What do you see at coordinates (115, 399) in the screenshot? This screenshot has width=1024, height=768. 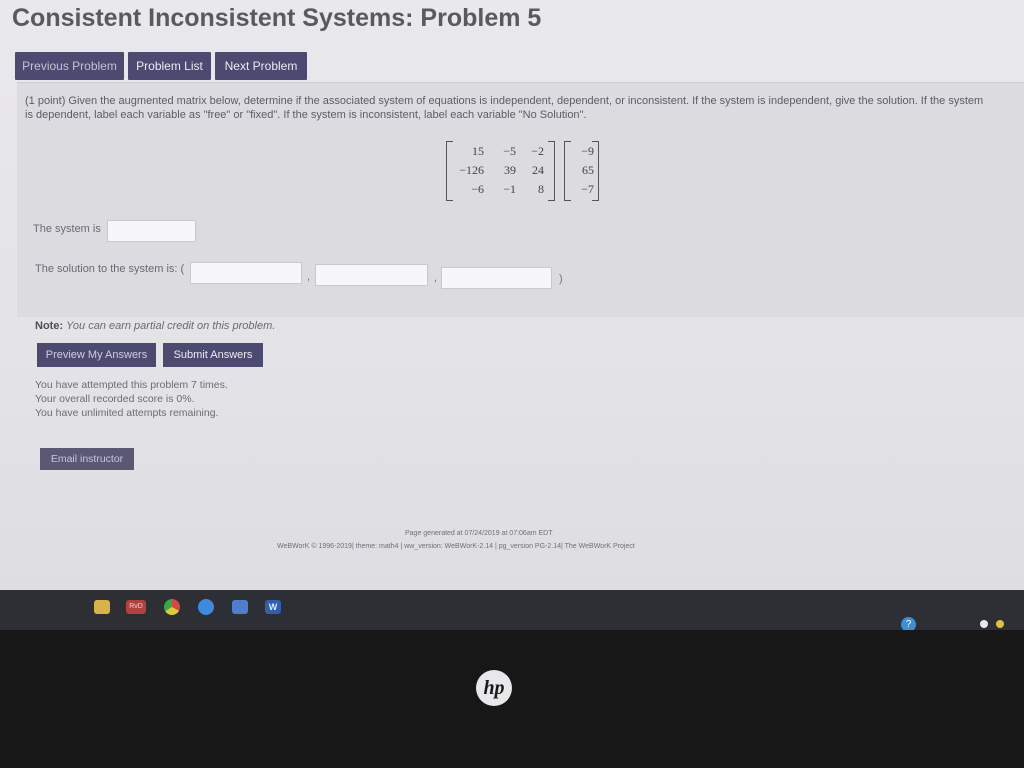 I see `recorded-score: Your overall recorded score is 0%.` at bounding box center [115, 399].